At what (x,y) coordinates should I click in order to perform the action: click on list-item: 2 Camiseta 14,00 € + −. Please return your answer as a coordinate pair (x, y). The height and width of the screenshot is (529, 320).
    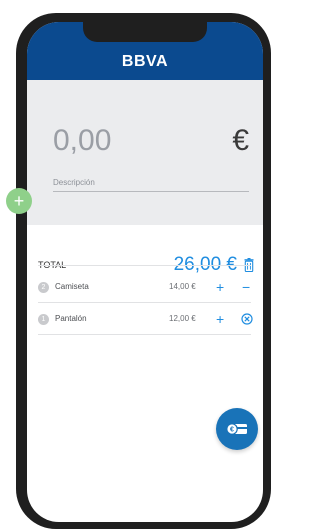
    Looking at the image, I should click on (145, 288).